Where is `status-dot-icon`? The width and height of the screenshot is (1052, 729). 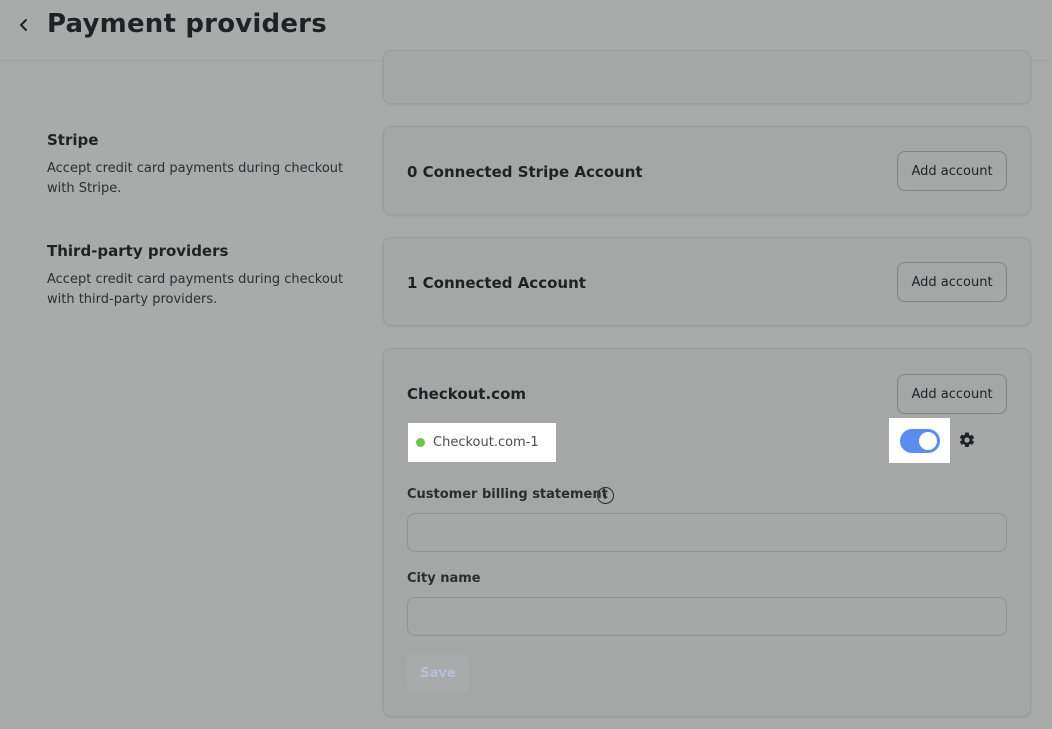 status-dot-icon is located at coordinates (420, 442).